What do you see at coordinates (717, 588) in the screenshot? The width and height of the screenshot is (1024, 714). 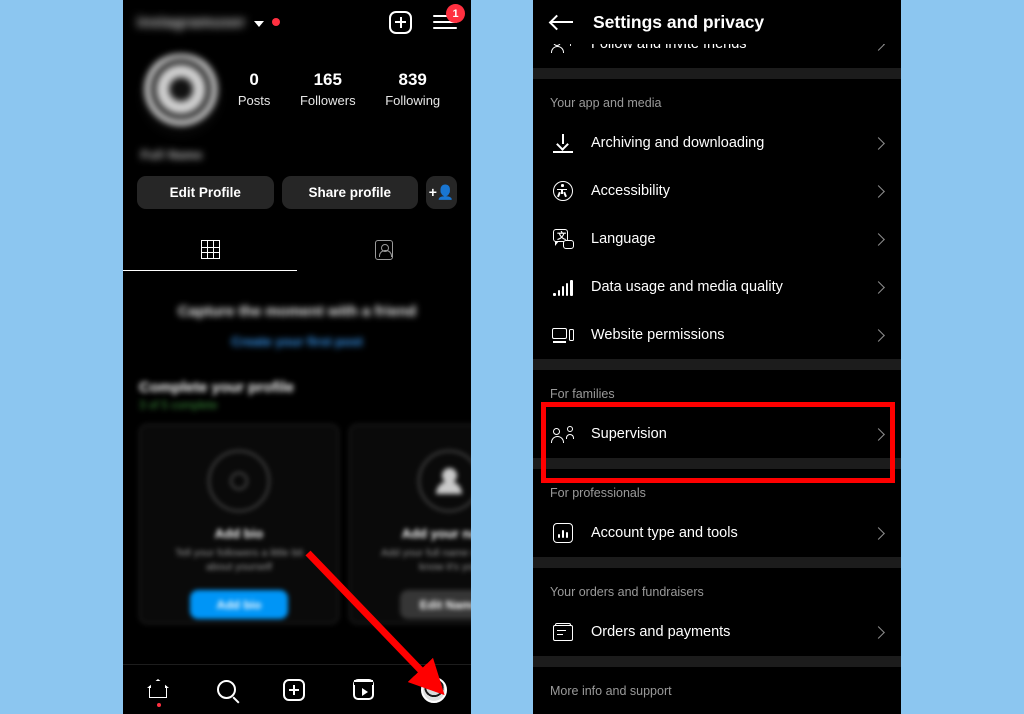 I see `section-header-your-orders-and-fundraisers: Your orders and fundraisers` at bounding box center [717, 588].